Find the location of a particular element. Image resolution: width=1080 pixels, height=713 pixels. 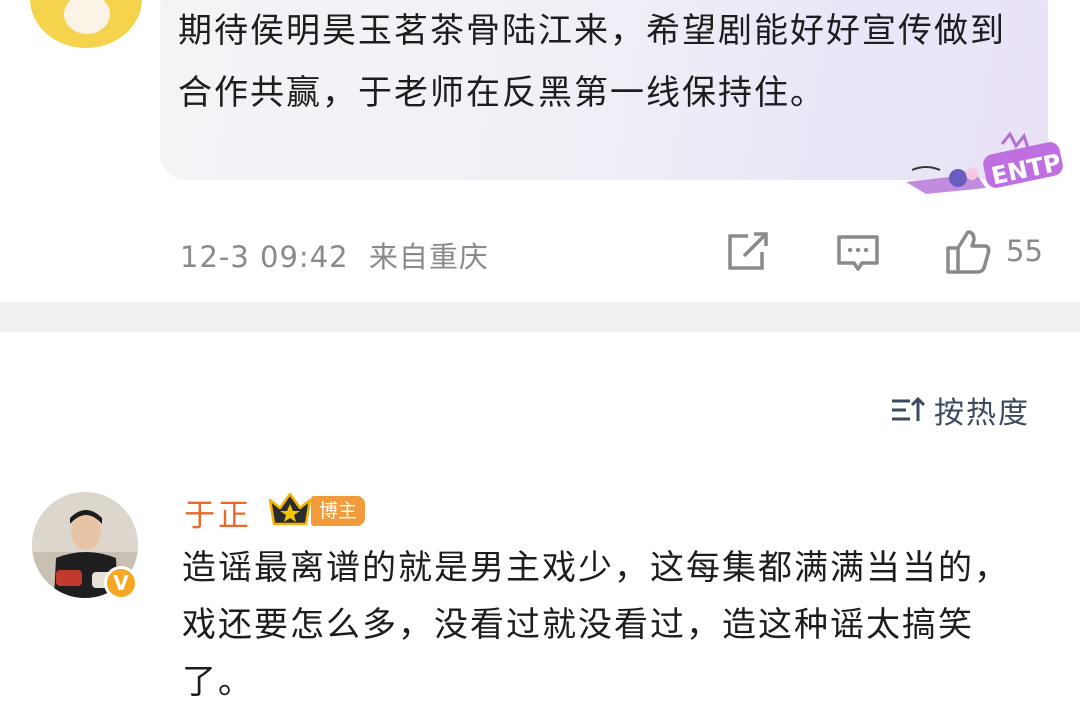

sort-label: 按热度 is located at coordinates (982, 413).